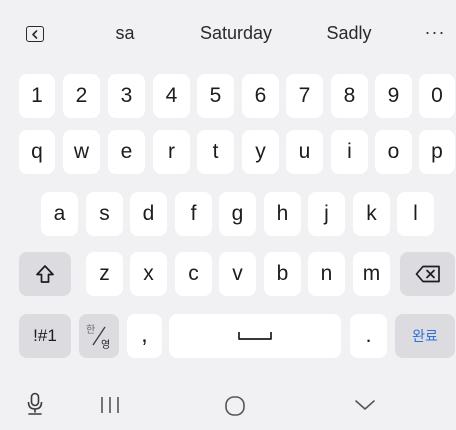 This screenshot has height=430, width=456. I want to click on key-n: n, so click(326, 274).